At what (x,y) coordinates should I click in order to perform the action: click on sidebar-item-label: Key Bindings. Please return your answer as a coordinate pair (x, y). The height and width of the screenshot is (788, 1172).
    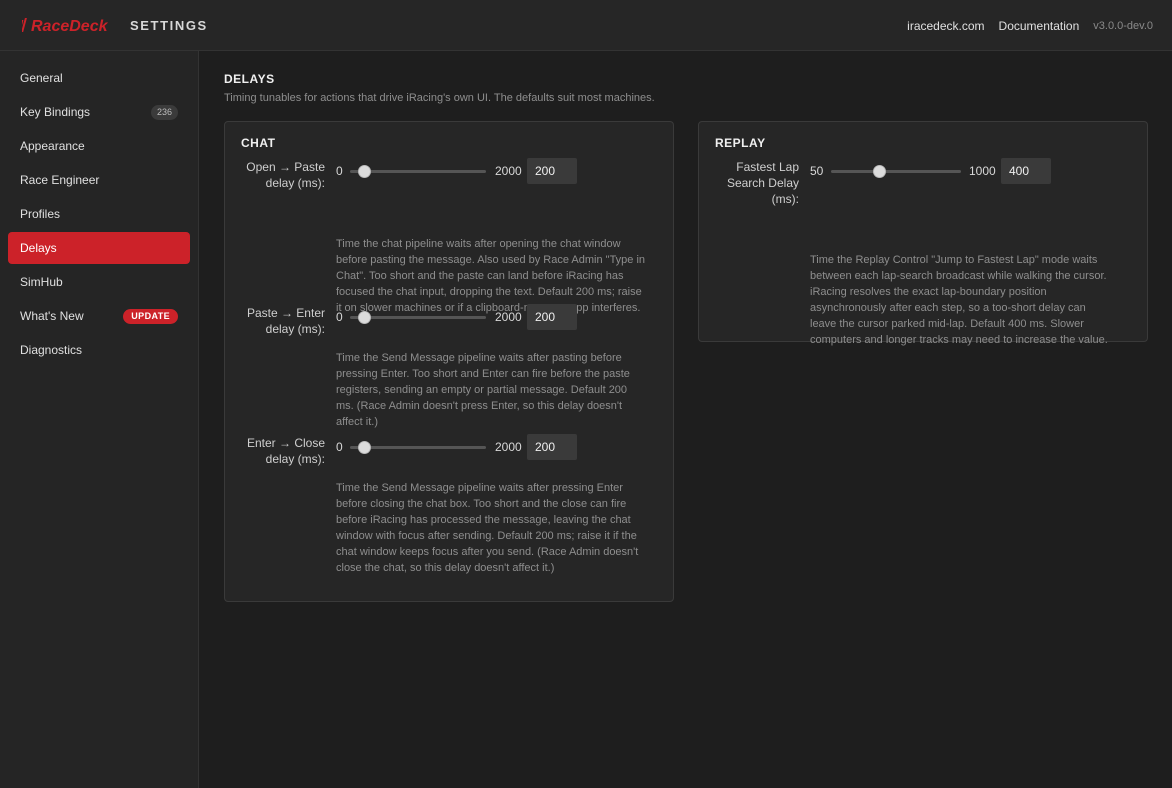
    Looking at the image, I should click on (55, 112).